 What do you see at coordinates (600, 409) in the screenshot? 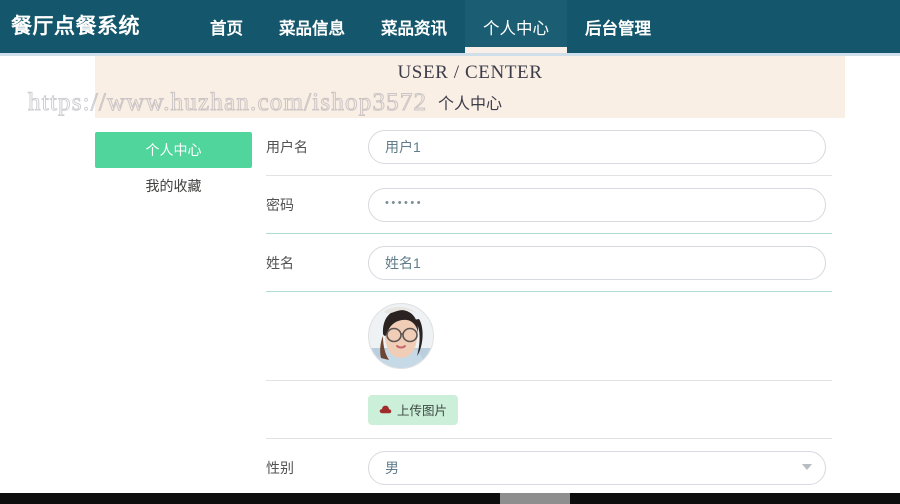
I see `field-upload: 上传图片` at bounding box center [600, 409].